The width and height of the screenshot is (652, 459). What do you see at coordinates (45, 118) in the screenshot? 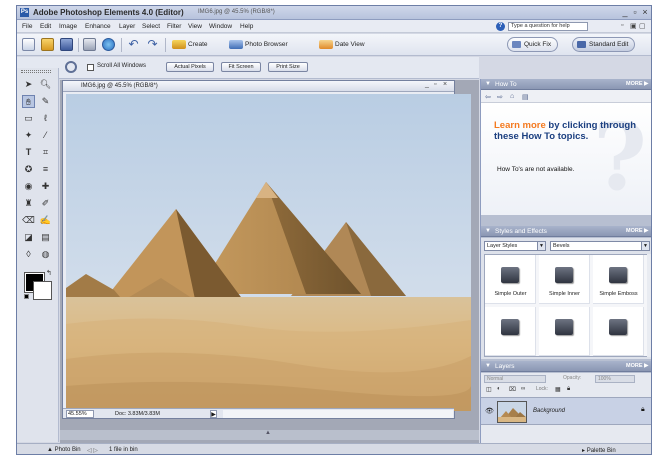
I see `lasso-tool-icon: ℓ` at bounding box center [45, 118].